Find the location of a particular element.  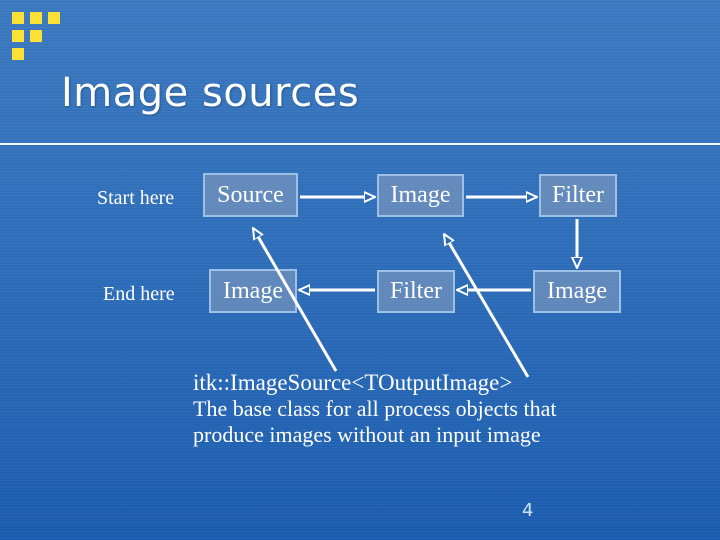

node-image-1: Image is located at coordinates (420, 195).